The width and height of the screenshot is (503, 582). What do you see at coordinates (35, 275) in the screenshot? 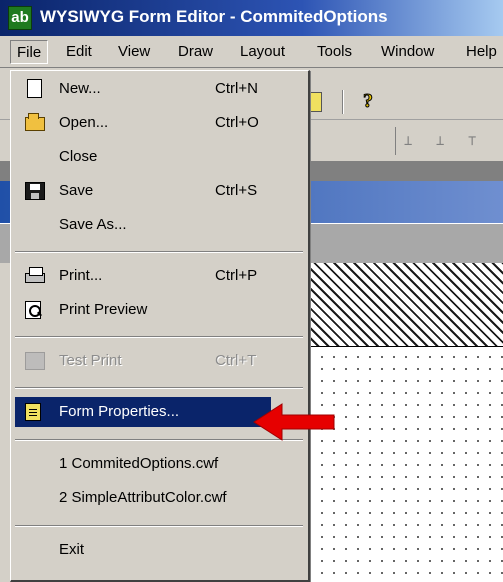
I see `printer-icon` at bounding box center [35, 275].